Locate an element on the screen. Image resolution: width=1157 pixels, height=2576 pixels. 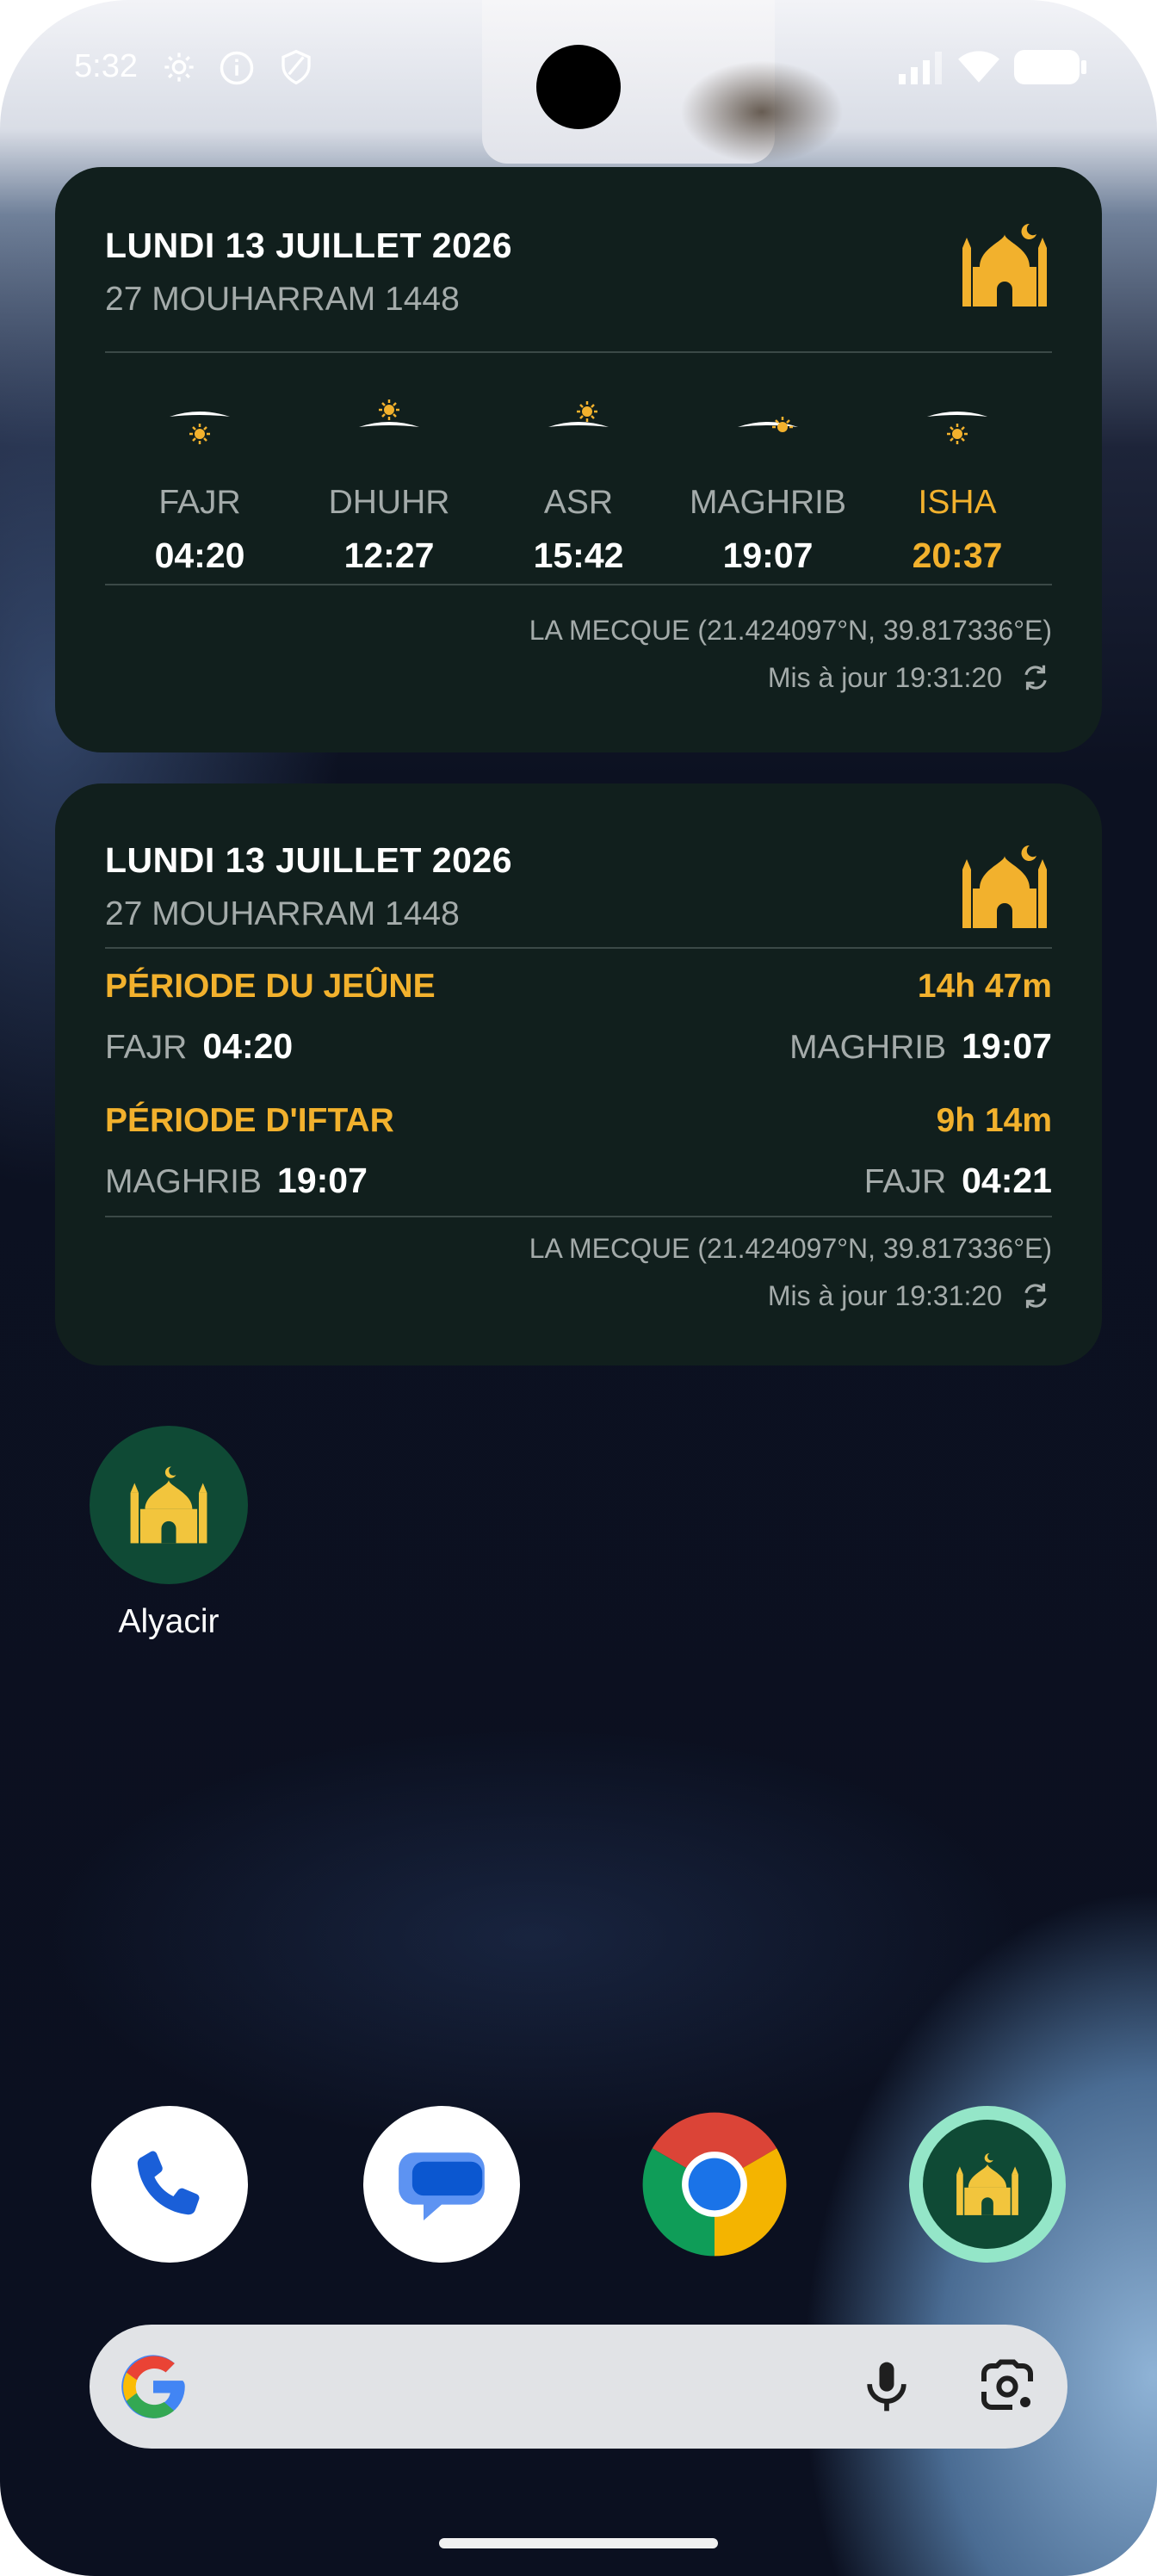
signal-icon is located at coordinates (920, 68).